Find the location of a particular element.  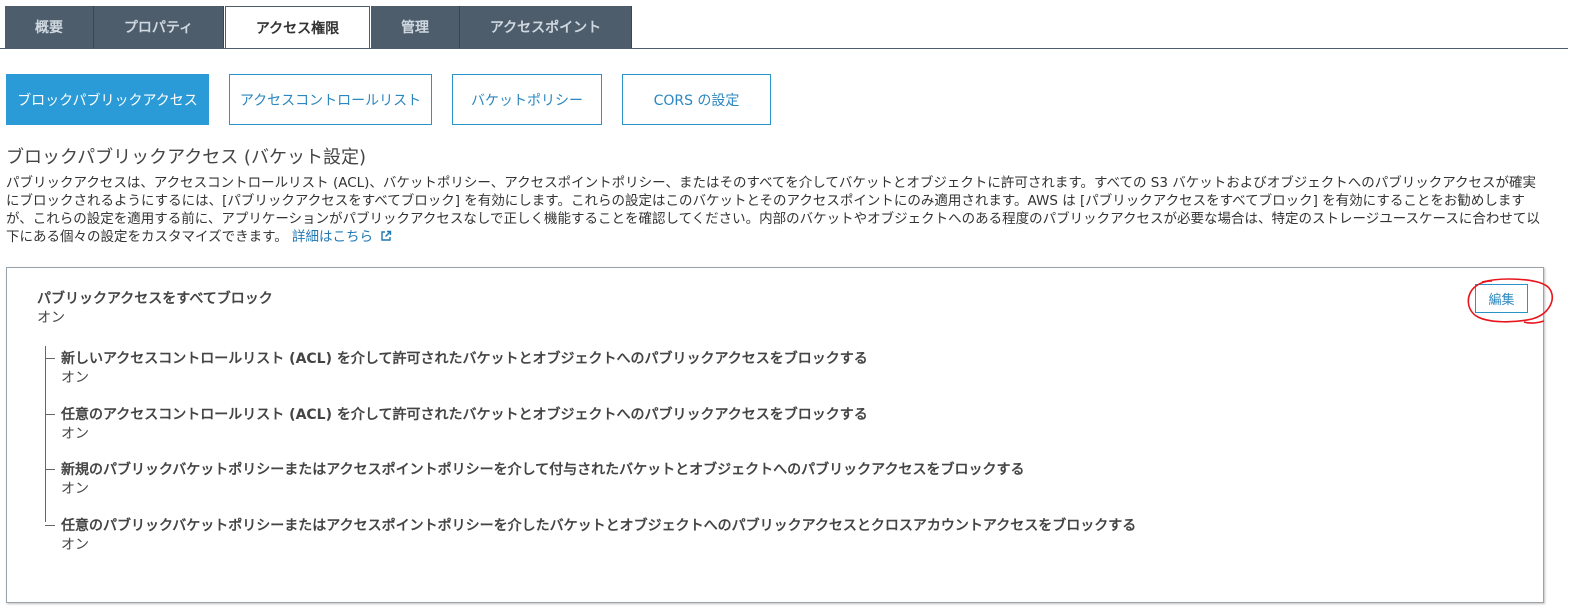

subtab-access-control-list: アクセスコントロールリスト is located at coordinates (330, 99).